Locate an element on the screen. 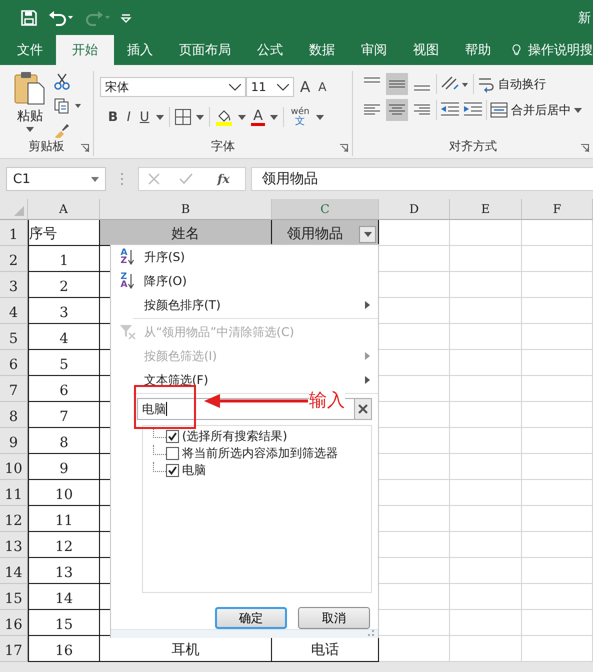 This screenshot has width=593, height=672. merge-center-button: 合并后居中 is located at coordinates (541, 110).